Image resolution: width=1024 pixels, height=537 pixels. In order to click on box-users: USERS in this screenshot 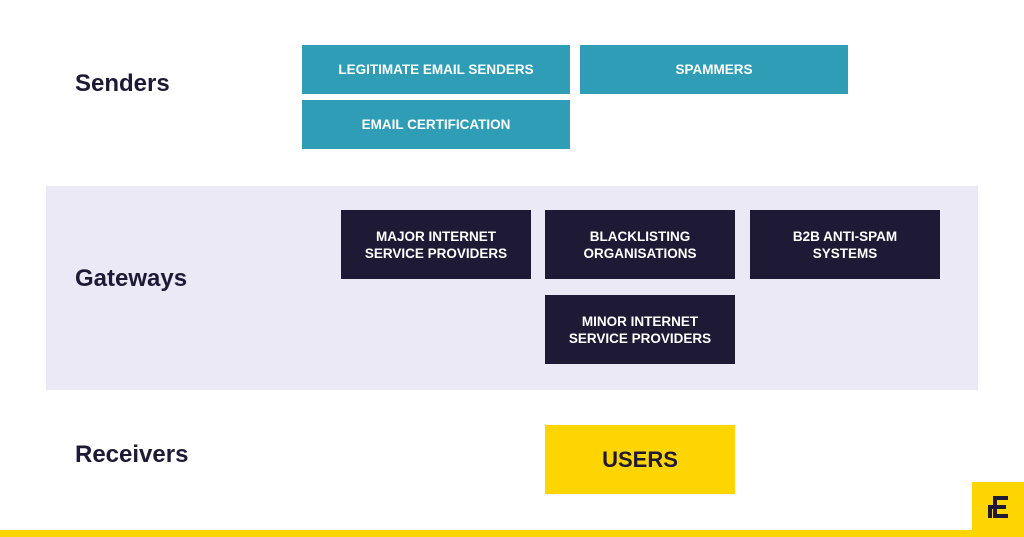, I will do `click(640, 459)`.